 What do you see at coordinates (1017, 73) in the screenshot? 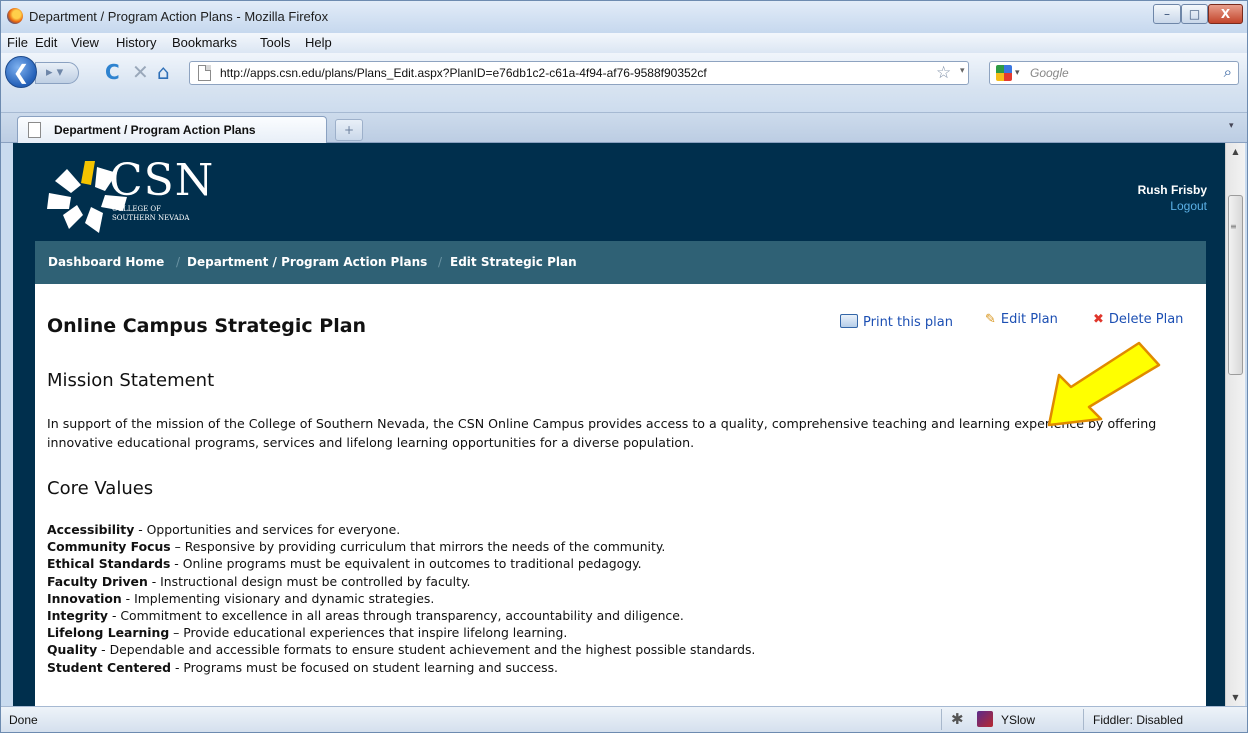
I see `engine-dropdown-icon: ▾` at bounding box center [1017, 73].